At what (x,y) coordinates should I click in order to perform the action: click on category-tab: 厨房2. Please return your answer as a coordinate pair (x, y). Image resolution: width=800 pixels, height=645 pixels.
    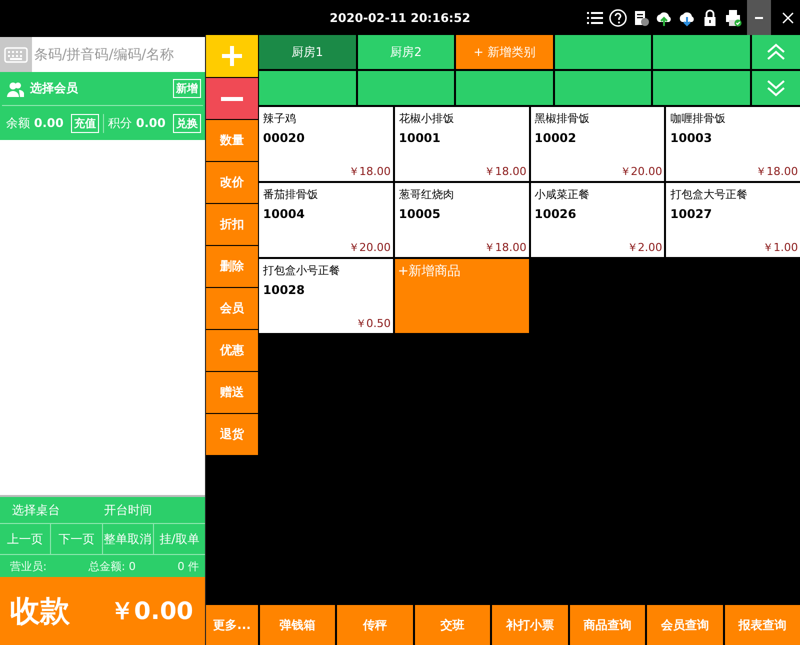
    Looking at the image, I should click on (406, 52).